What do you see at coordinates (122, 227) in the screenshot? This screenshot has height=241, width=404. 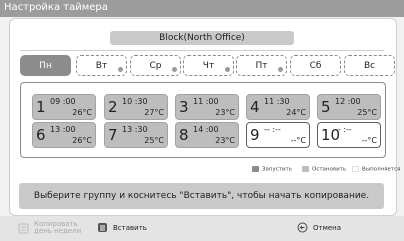 I see `paste-button: Вставить` at bounding box center [122, 227].